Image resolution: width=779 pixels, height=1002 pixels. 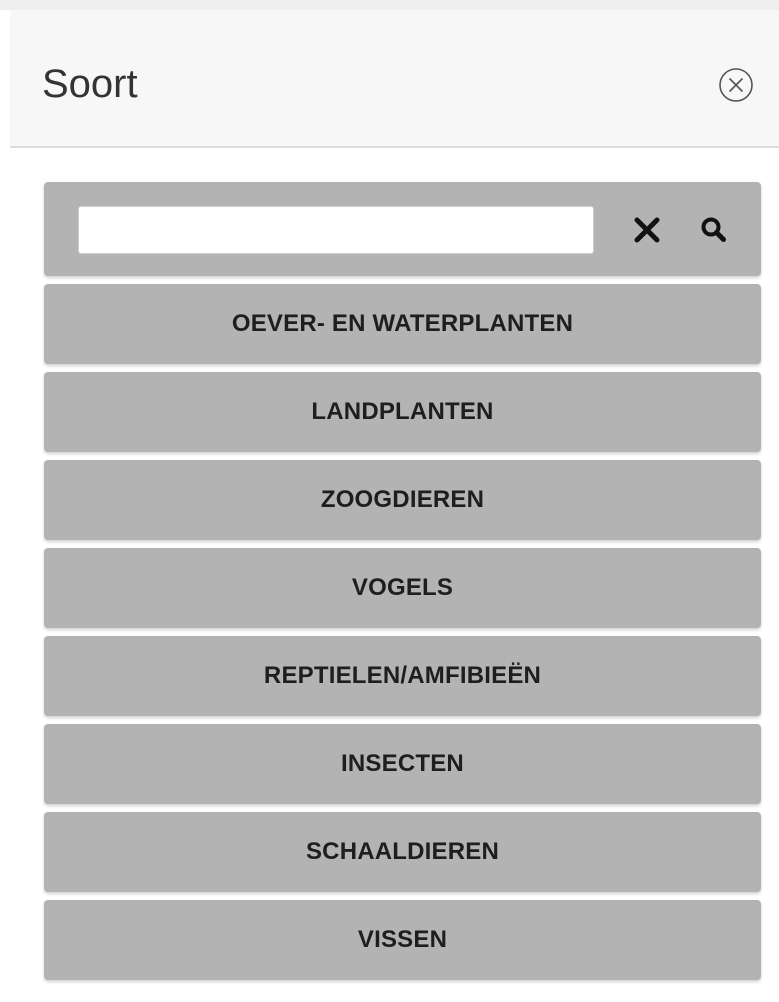 I want to click on search-input, so click(x=336, y=230).